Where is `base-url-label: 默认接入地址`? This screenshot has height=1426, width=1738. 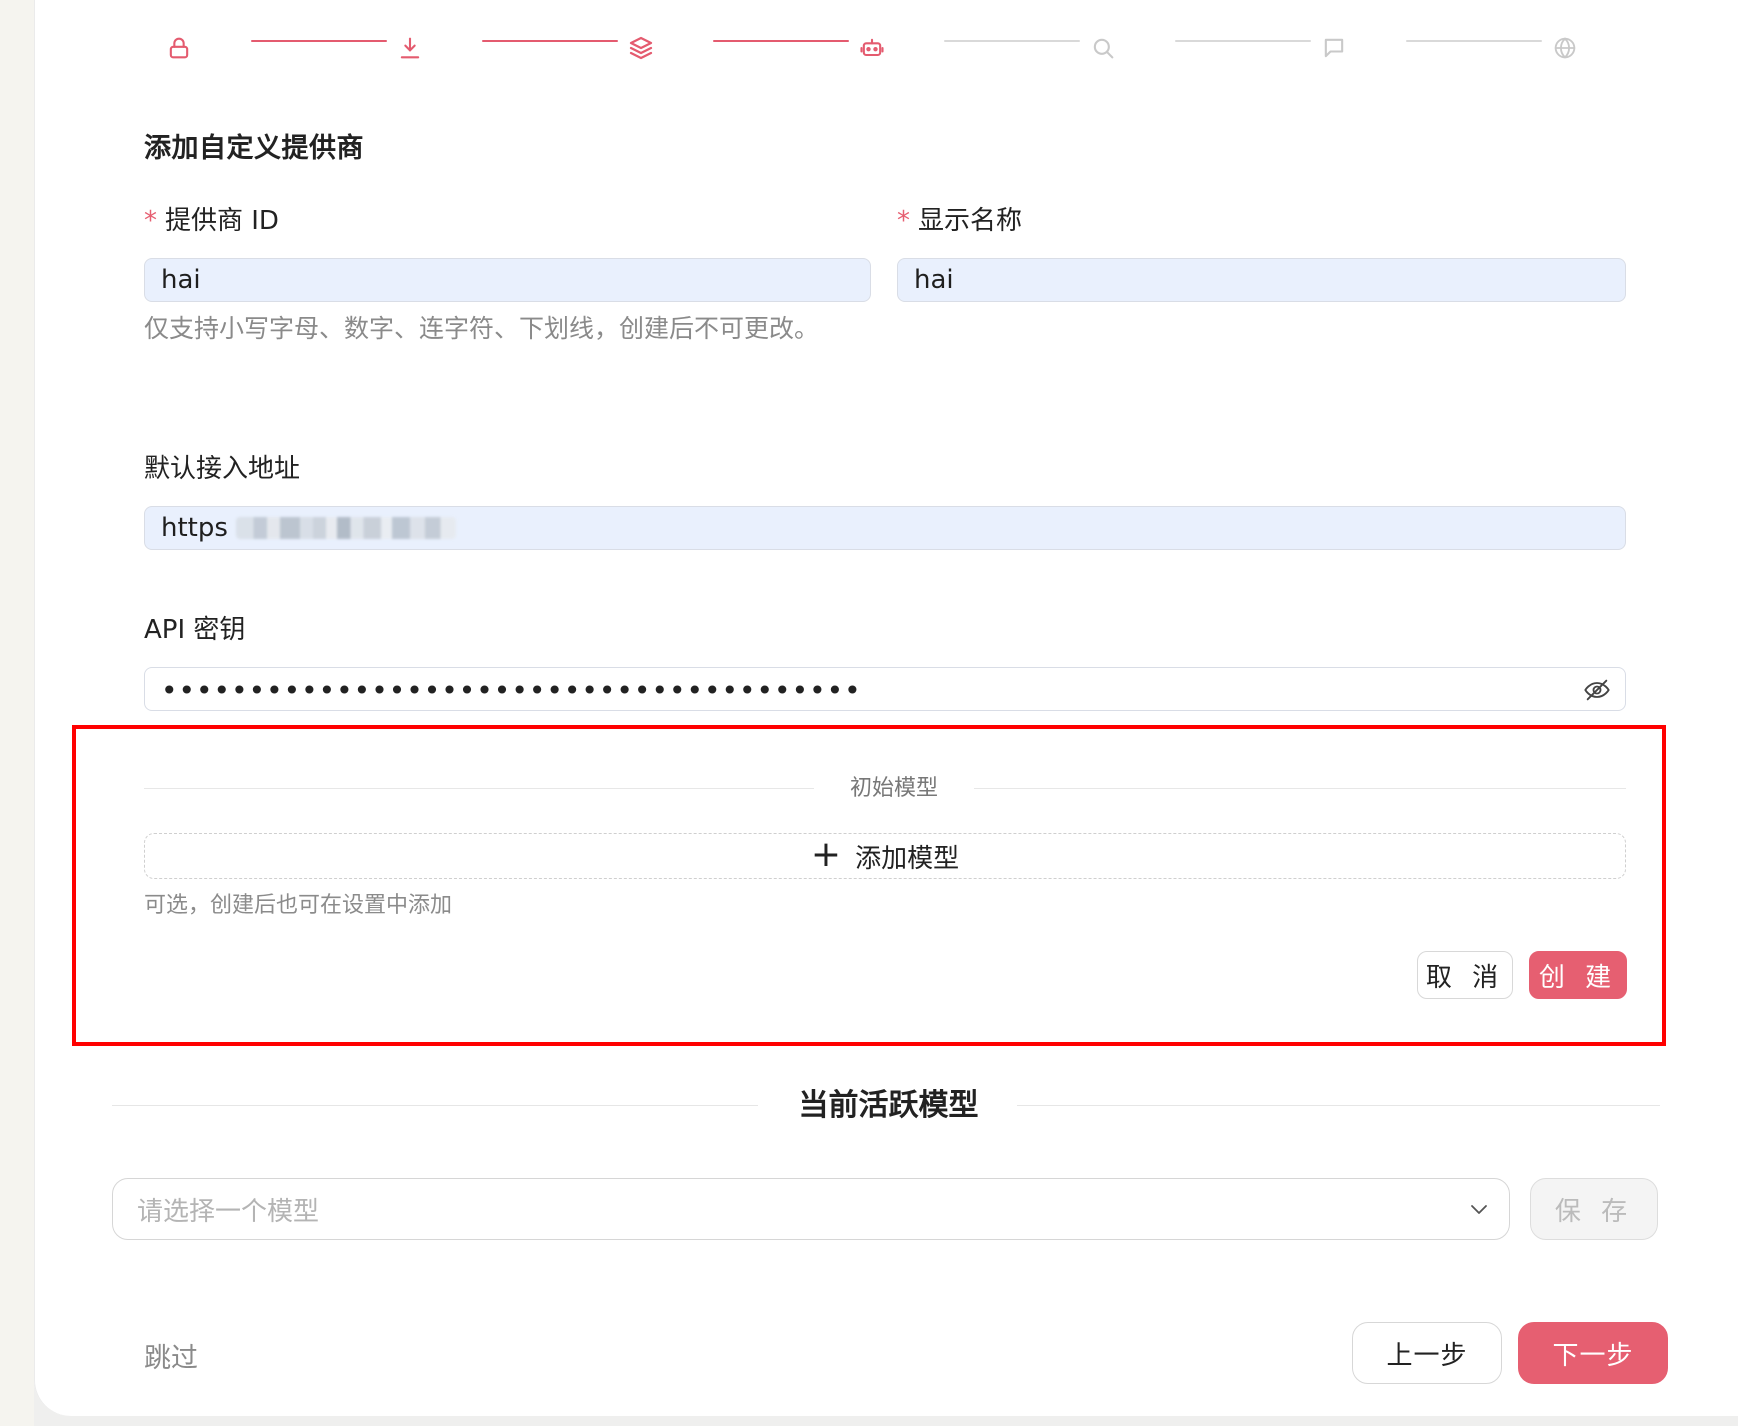
base-url-label: 默认接入地址 is located at coordinates (222, 469).